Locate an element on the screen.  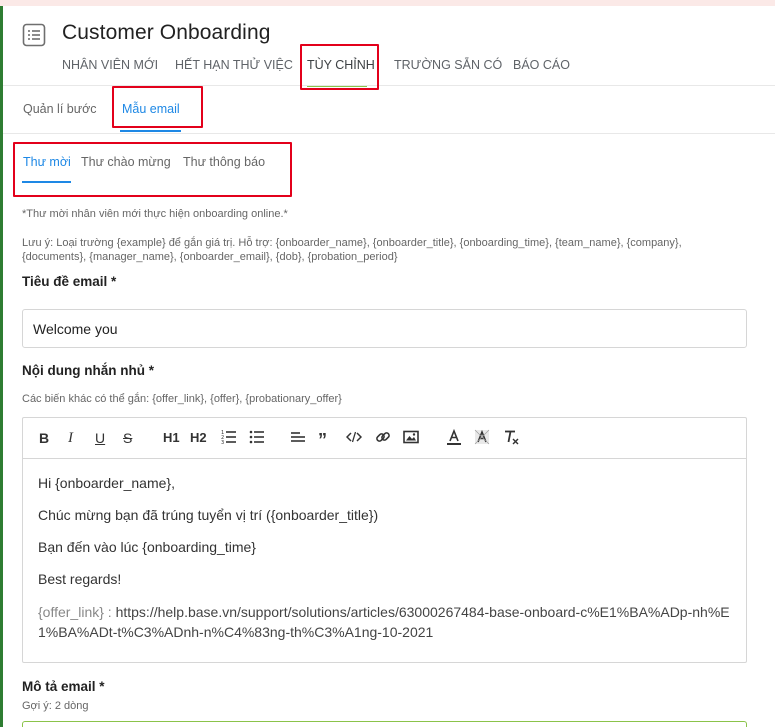
code-icon is located at coordinates (354, 438).